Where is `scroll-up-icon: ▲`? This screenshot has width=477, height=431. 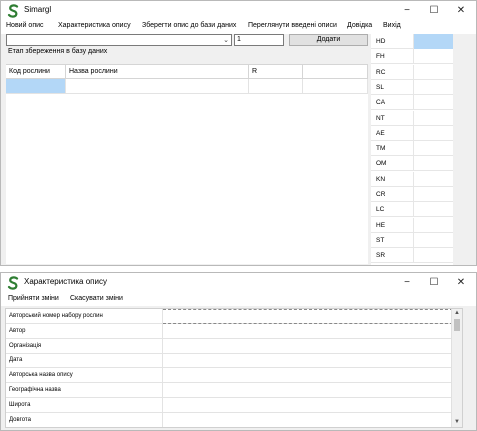
scroll-up-icon: ▲ is located at coordinates (457, 313).